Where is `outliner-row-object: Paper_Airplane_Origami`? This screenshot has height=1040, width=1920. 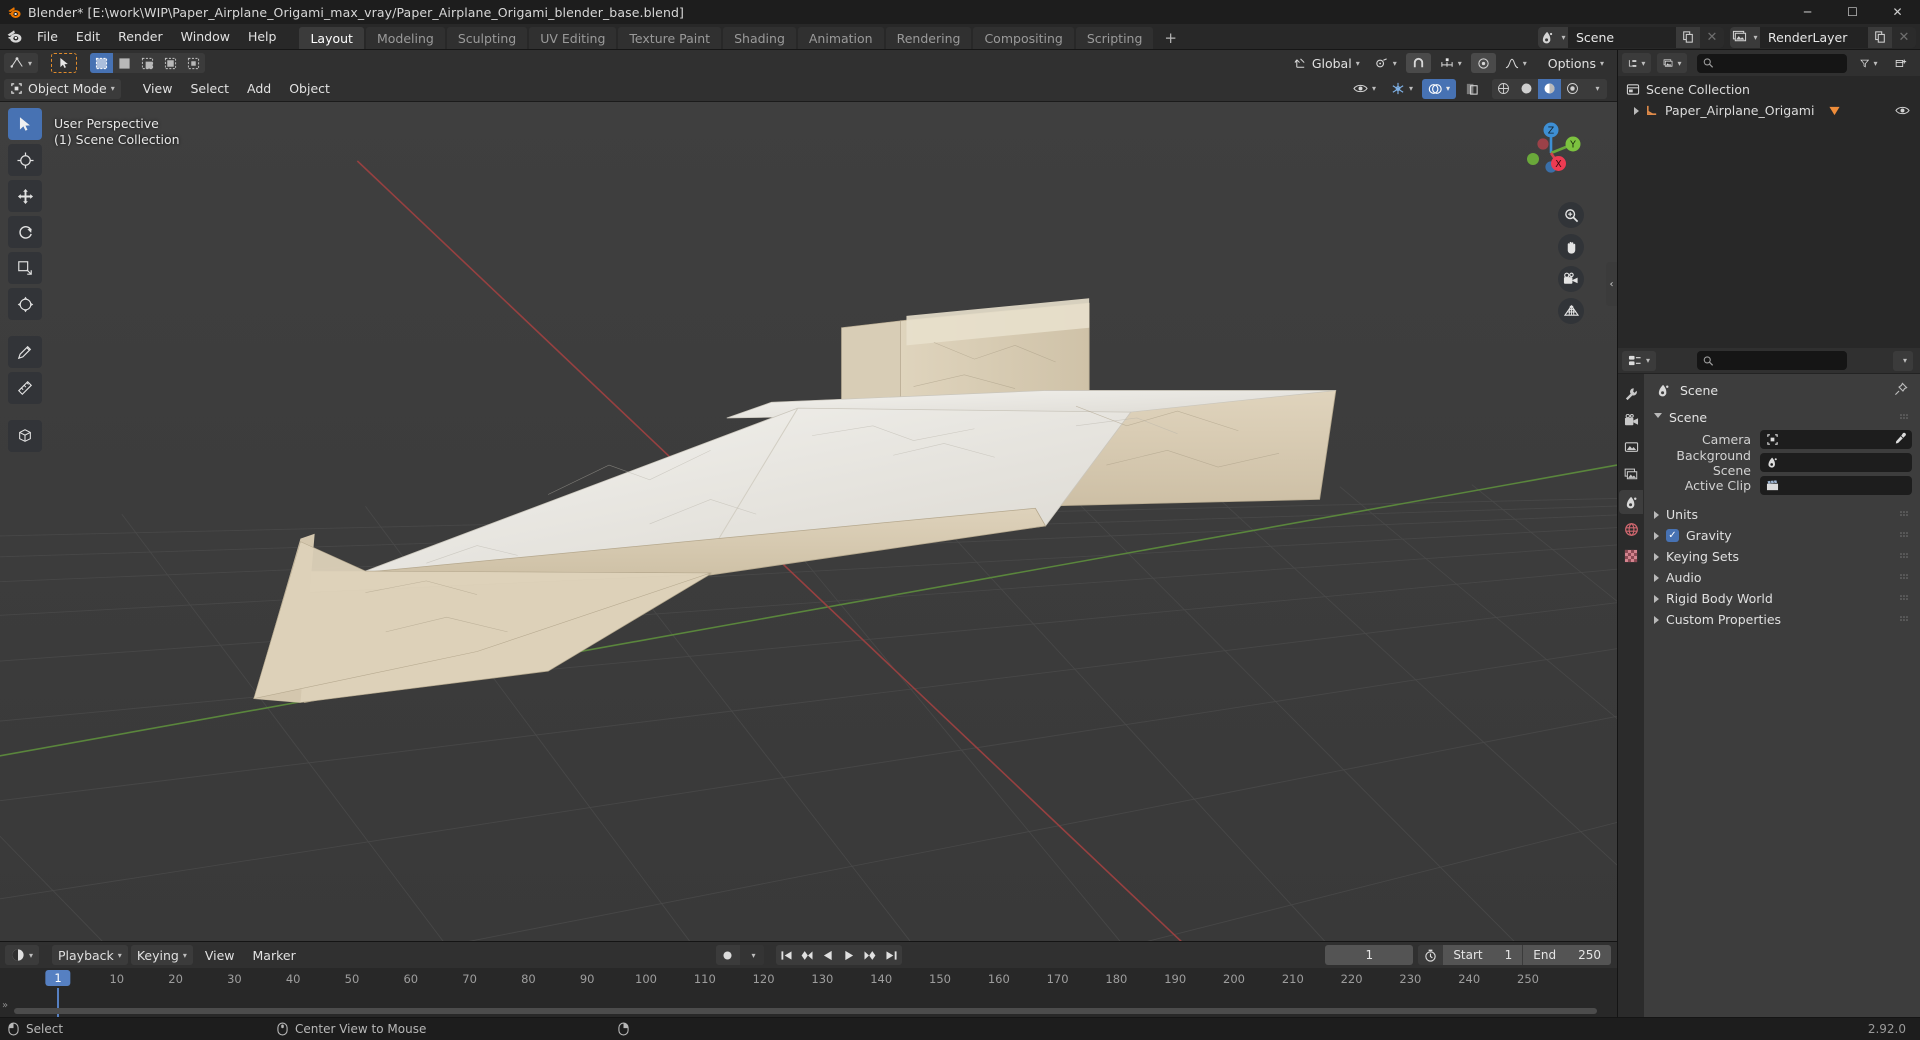 outliner-row-object: Paper_Airplane_Origami is located at coordinates (1769, 110).